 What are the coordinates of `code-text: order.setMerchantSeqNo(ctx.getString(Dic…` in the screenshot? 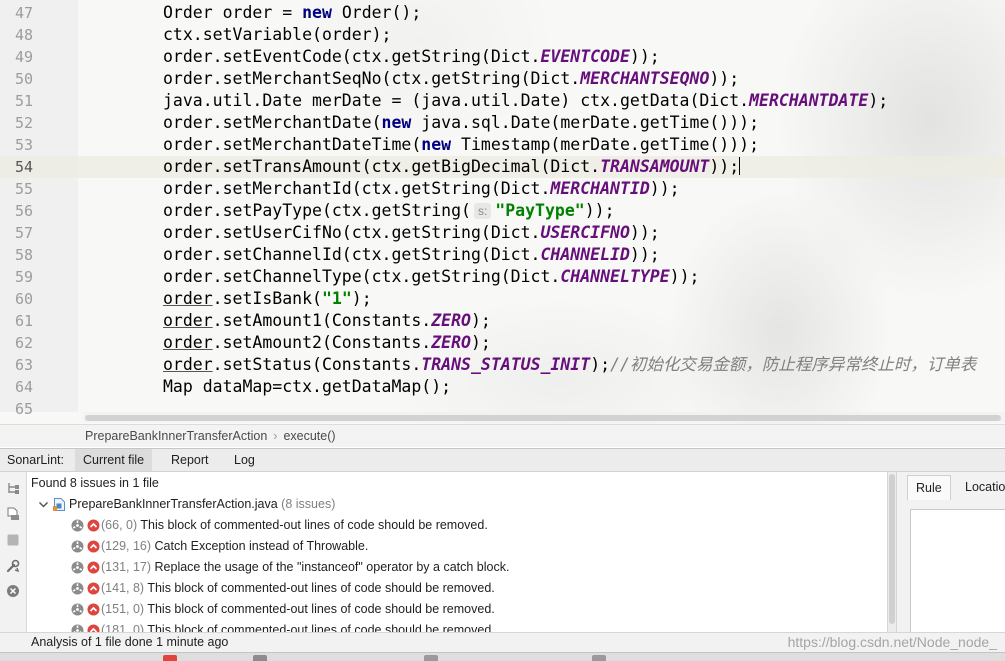 It's located at (584, 79).